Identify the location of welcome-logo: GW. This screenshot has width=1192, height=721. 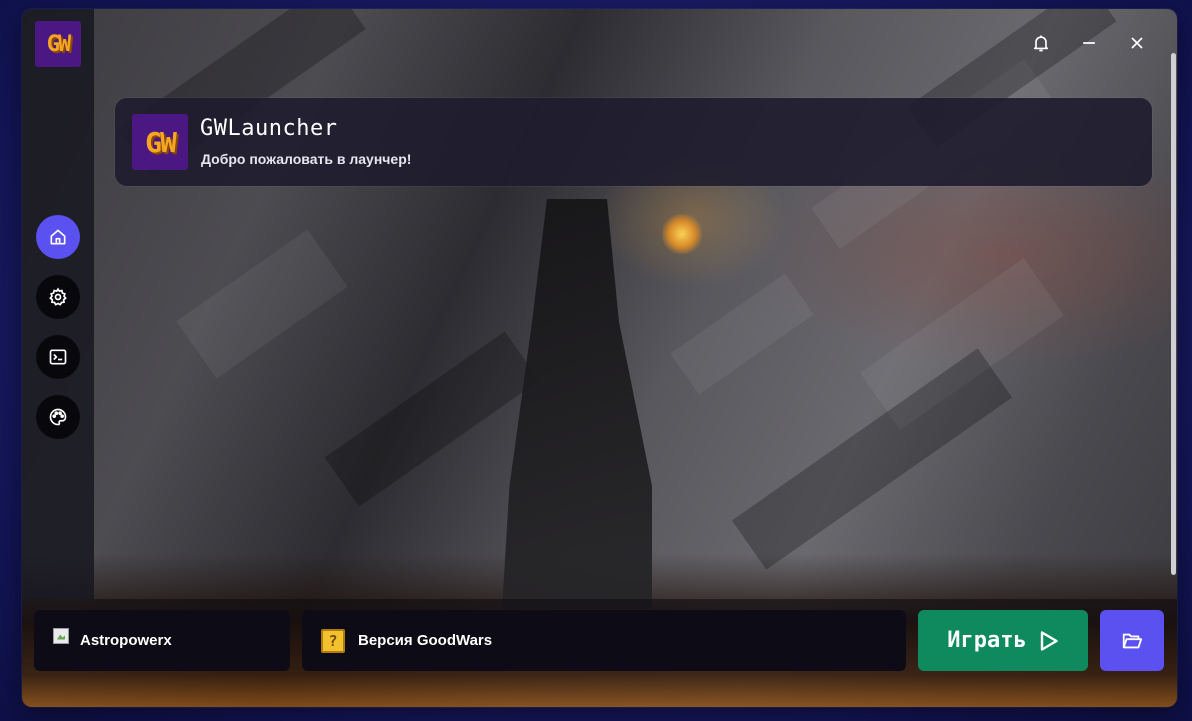
(160, 142).